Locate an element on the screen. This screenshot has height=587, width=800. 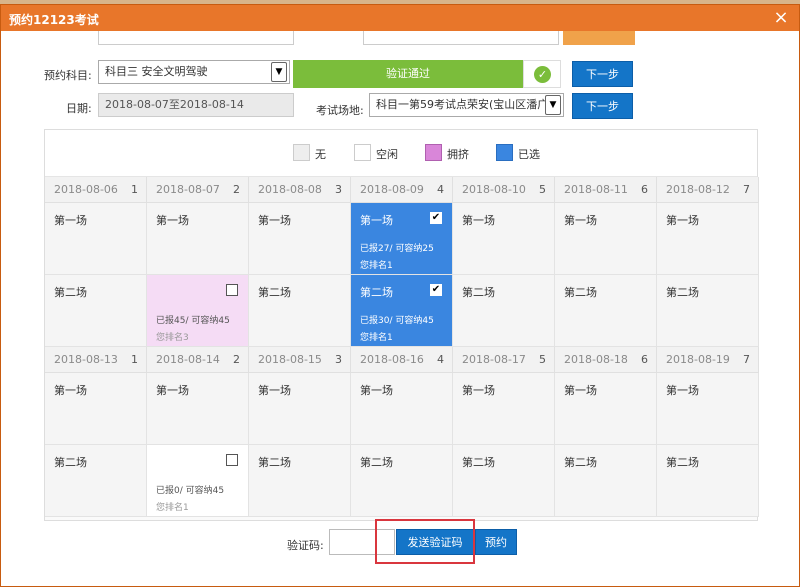
day-header: 2018-08-09 4 is located at coordinates (402, 190).